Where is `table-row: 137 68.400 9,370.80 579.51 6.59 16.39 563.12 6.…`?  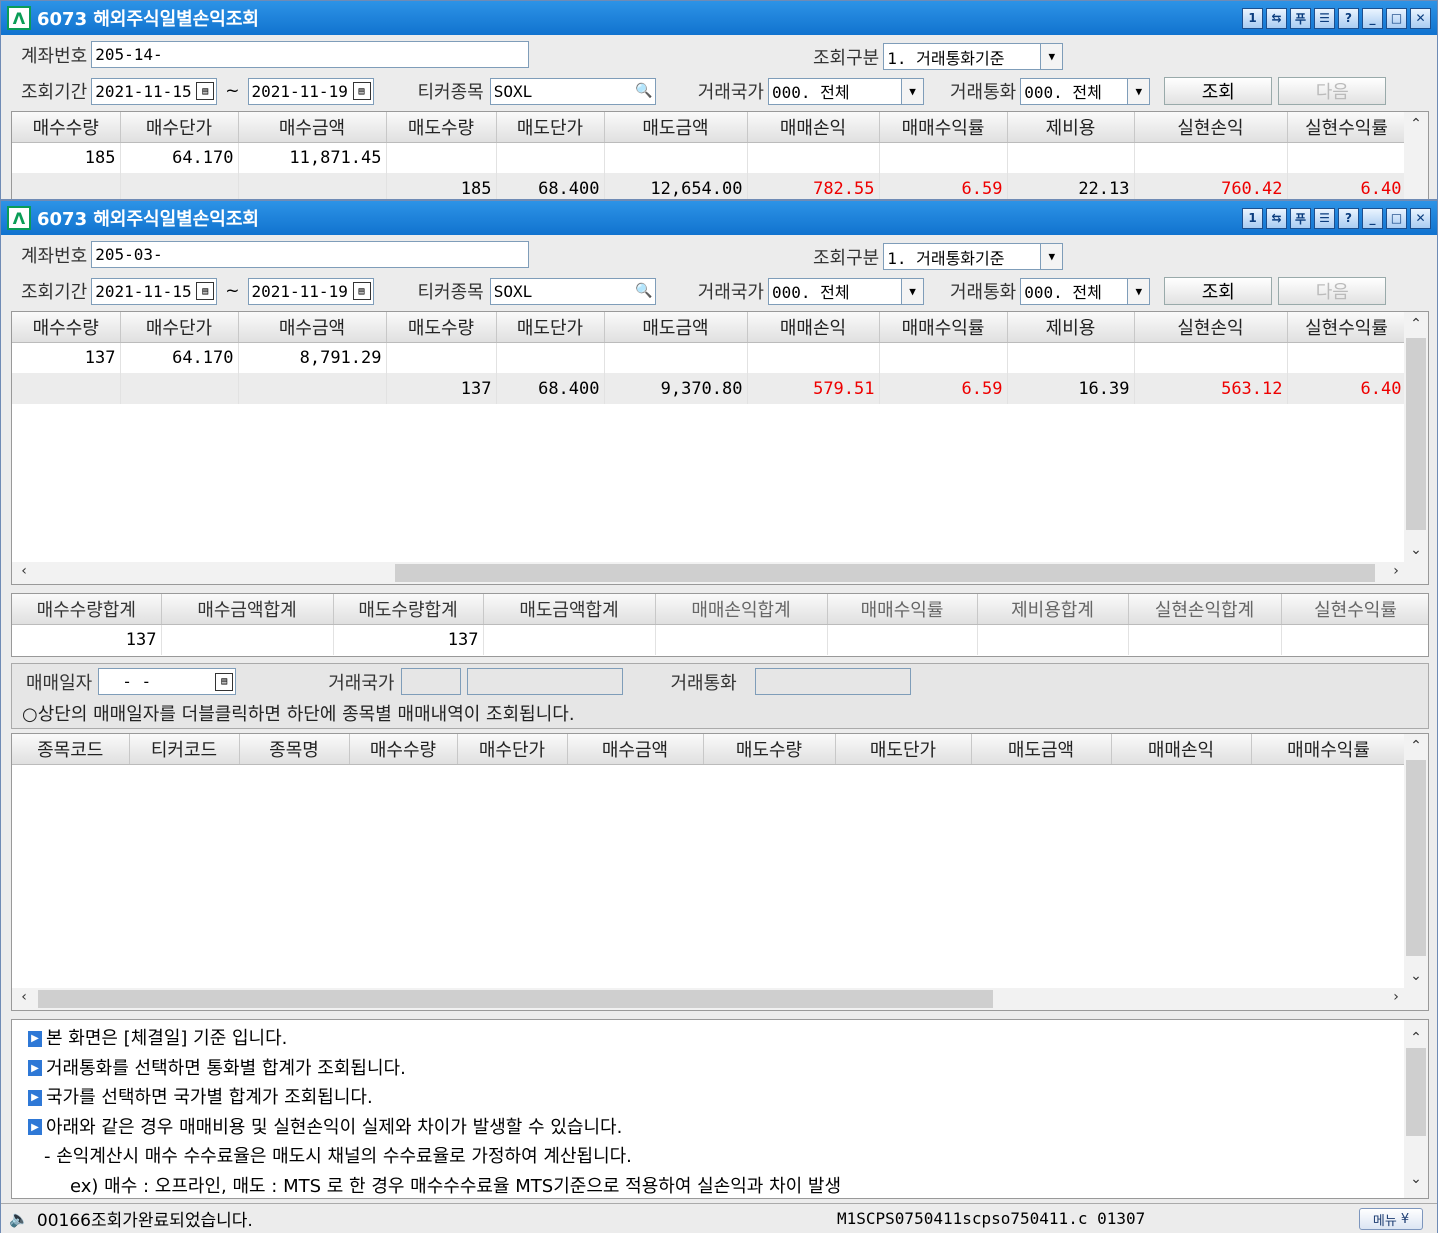 table-row: 137 68.400 9,370.80 579.51 6.59 16.39 563.12 6.… is located at coordinates (709, 388).